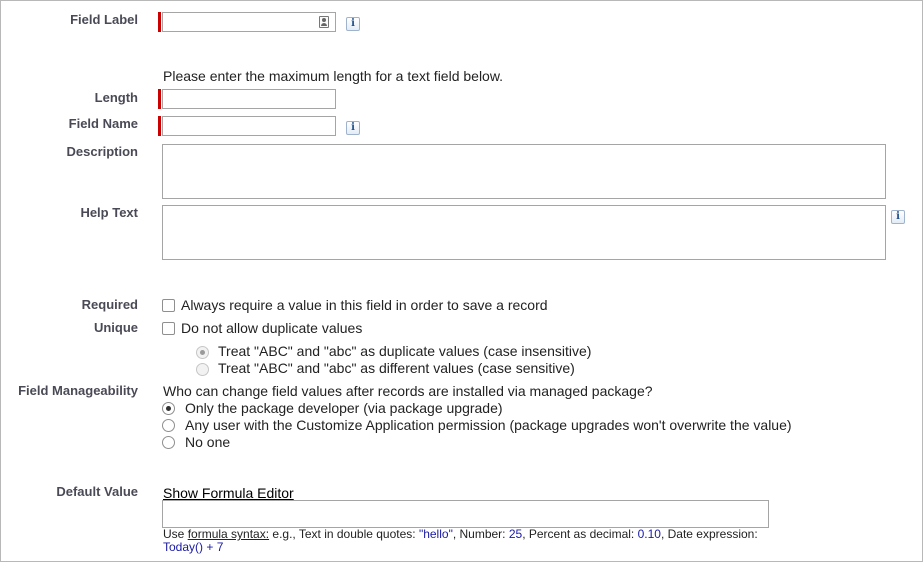 The width and height of the screenshot is (923, 562). What do you see at coordinates (168, 408) in the screenshot?
I see `manageability-developer-radio` at bounding box center [168, 408].